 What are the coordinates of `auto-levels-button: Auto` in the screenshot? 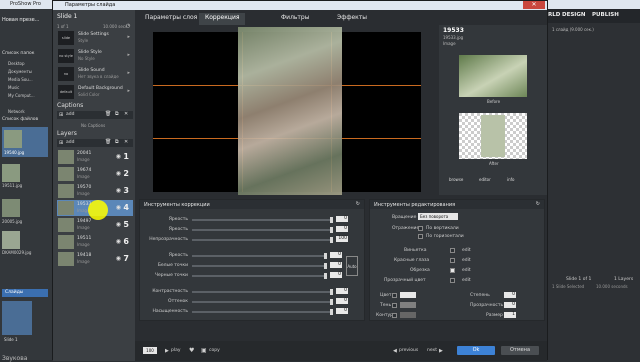 It's located at (352, 266).